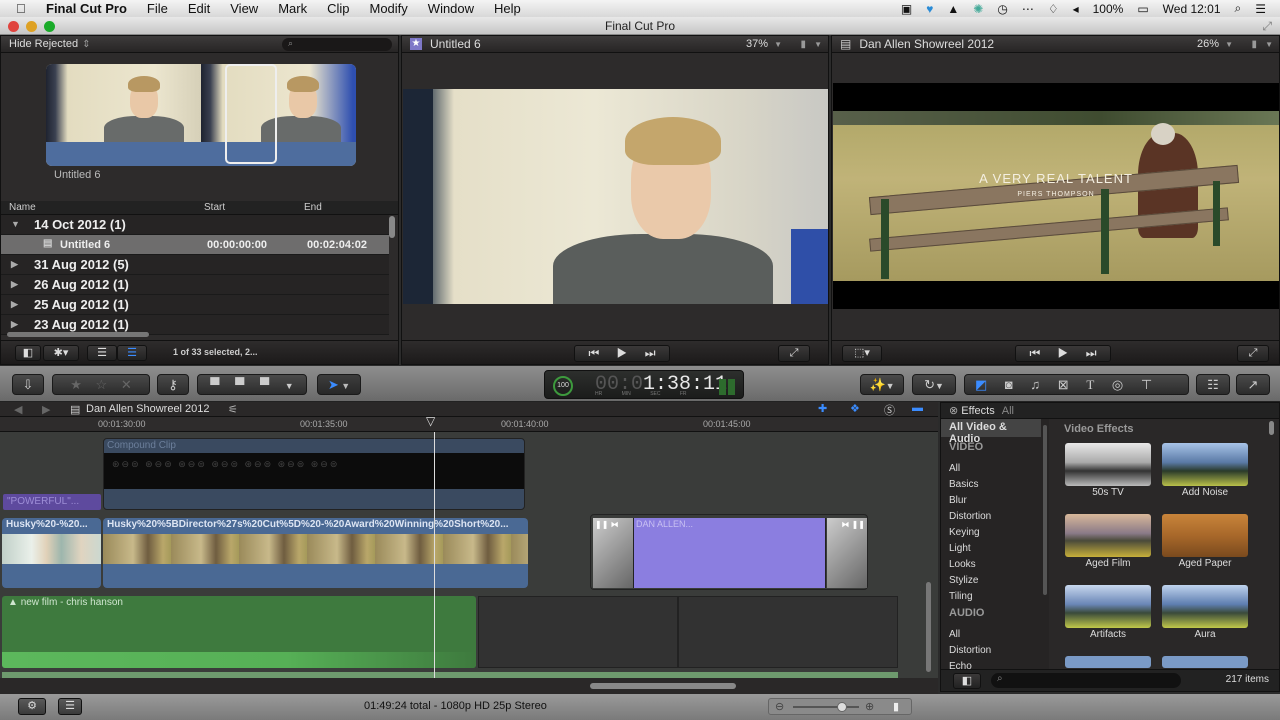  What do you see at coordinates (214, 207) in the screenshot?
I see `column-start: Start` at bounding box center [214, 207].